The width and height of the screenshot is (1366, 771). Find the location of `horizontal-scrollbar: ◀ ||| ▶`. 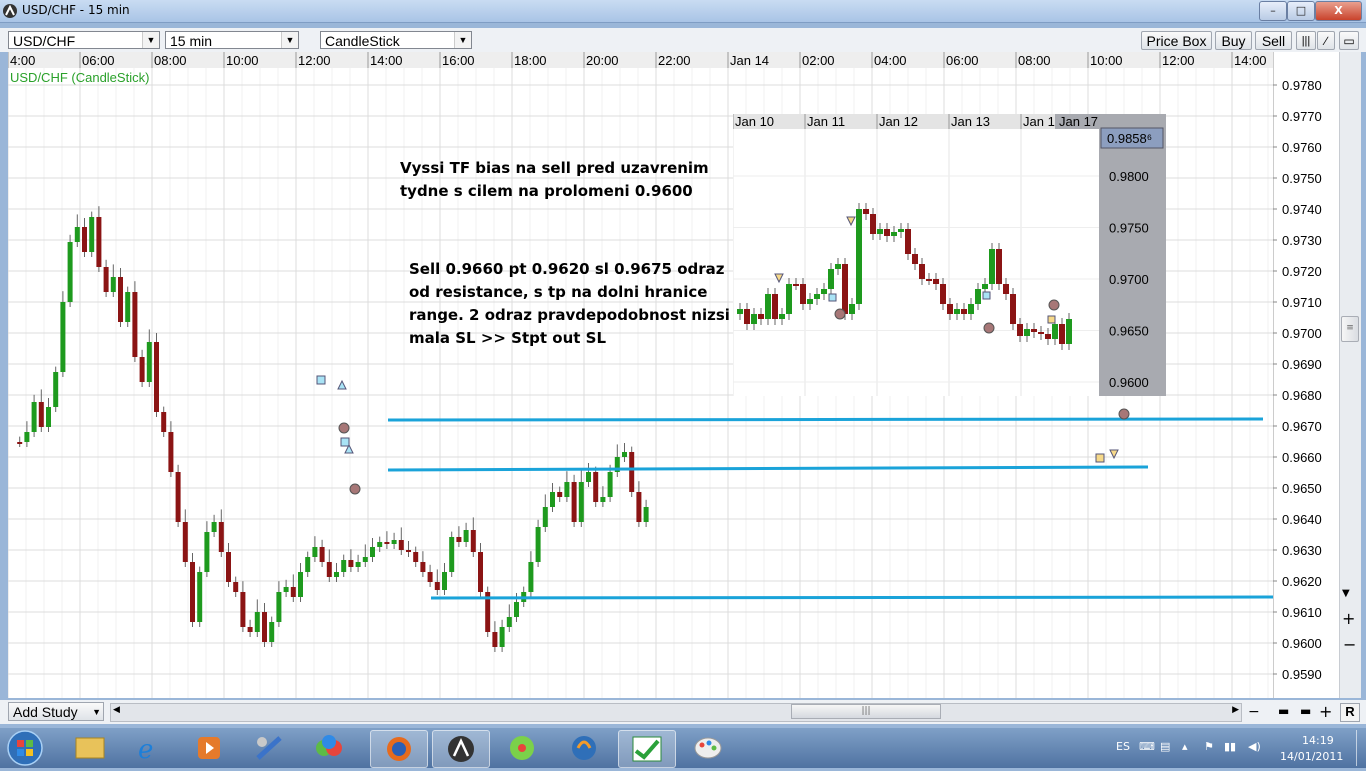

horizontal-scrollbar: ◀ ||| ▶ is located at coordinates (676, 712).